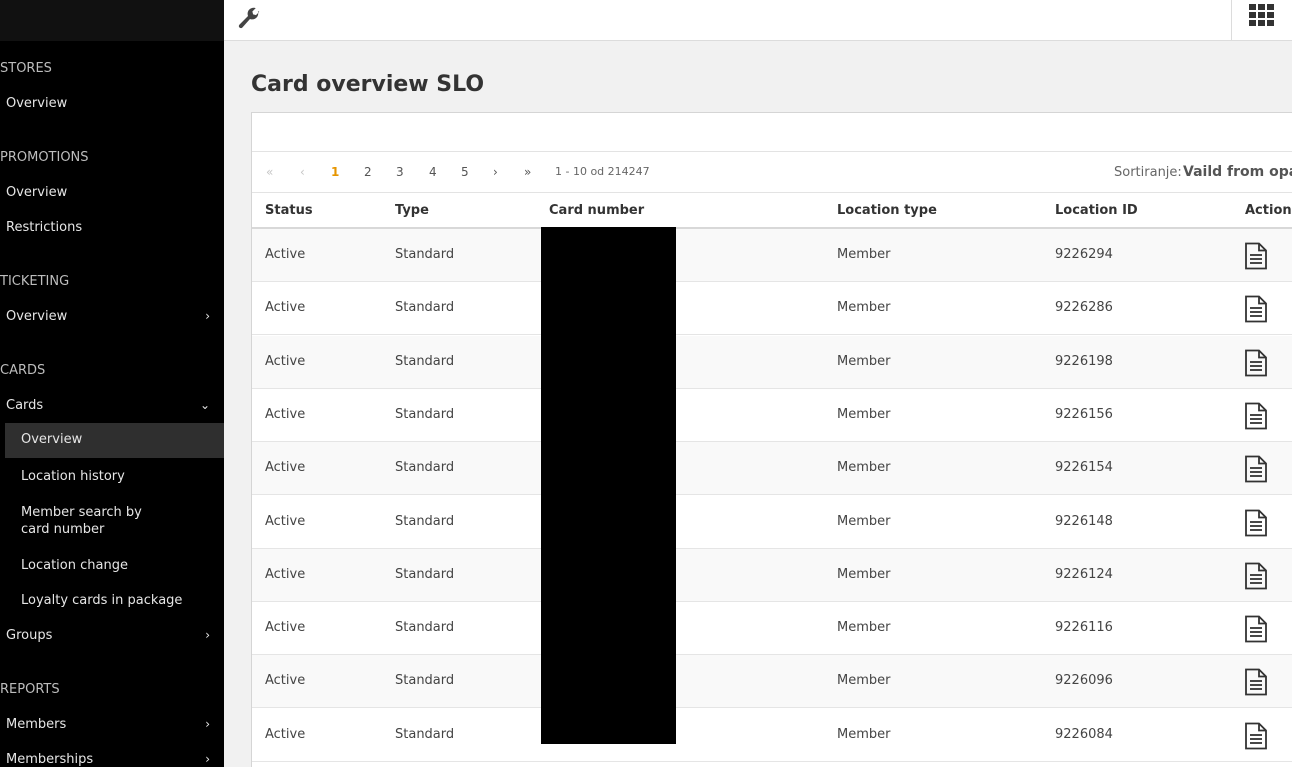 Image resolution: width=1292 pixels, height=767 pixels. What do you see at coordinates (112, 20) in the screenshot?
I see `sidebar-header` at bounding box center [112, 20].